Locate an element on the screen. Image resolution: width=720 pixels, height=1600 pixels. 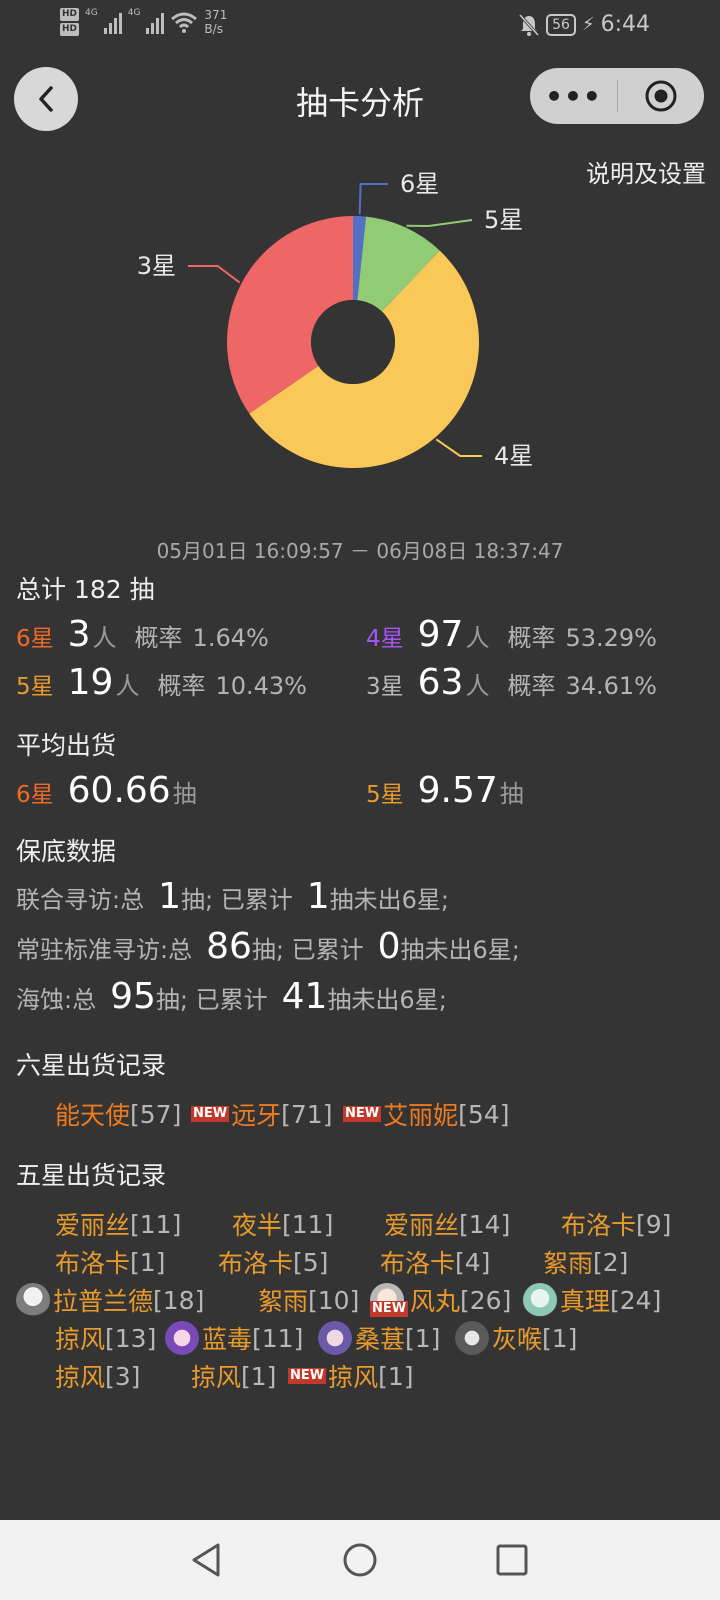
stat-6star: 6星 3 人 概率 1.64% is located at coordinates (142, 634).